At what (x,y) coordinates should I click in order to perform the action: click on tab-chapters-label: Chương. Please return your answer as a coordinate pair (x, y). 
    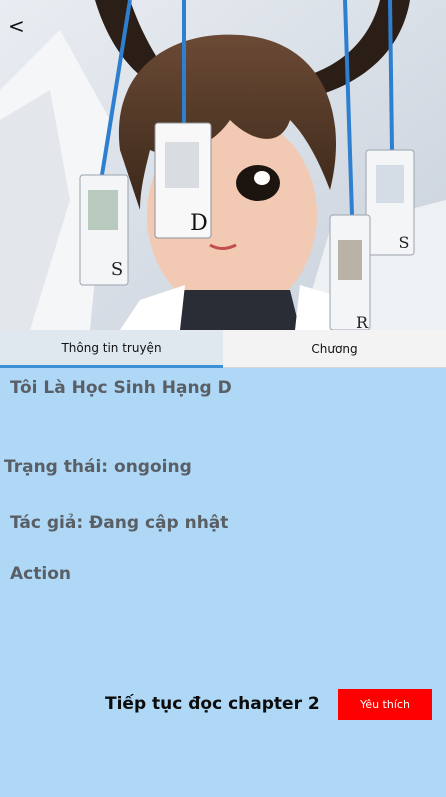
    Looking at the image, I should click on (334, 348).